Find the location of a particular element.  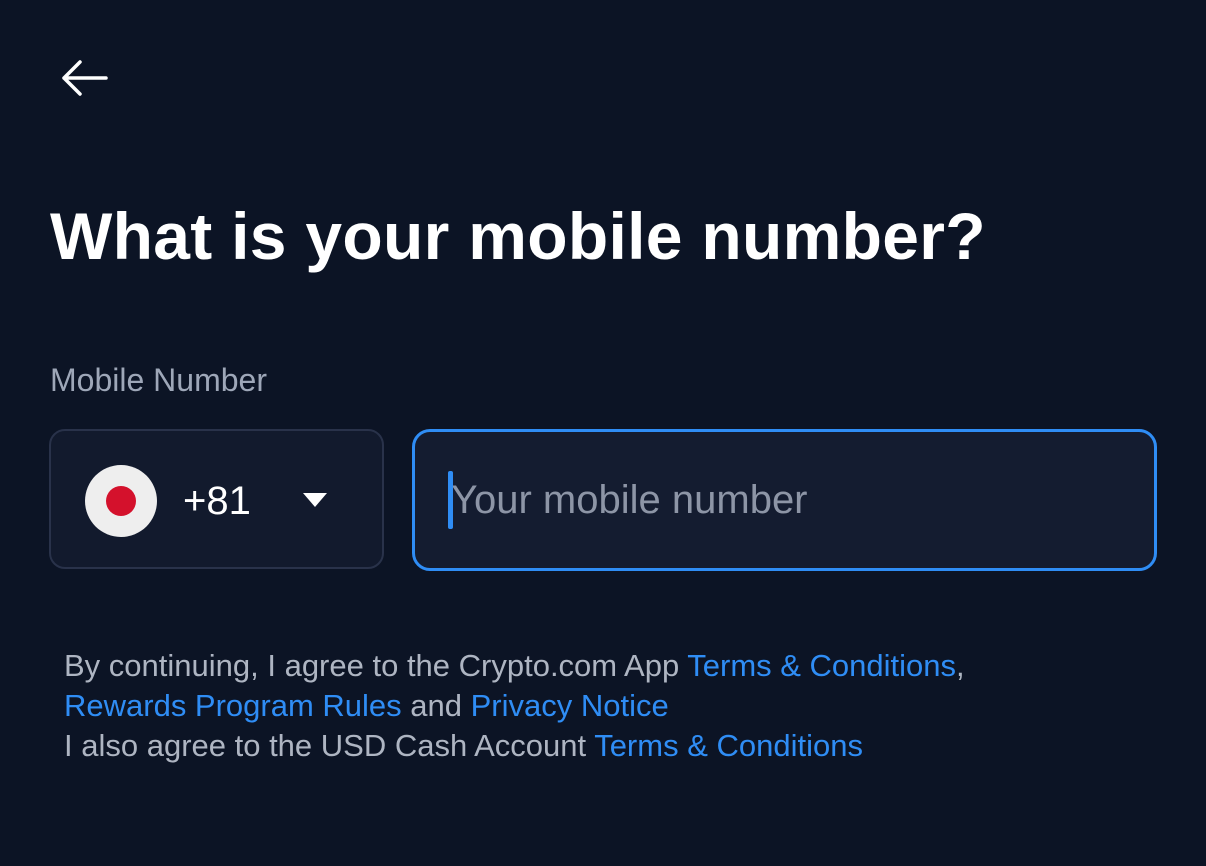

dial-code: +81 is located at coordinates (217, 501).